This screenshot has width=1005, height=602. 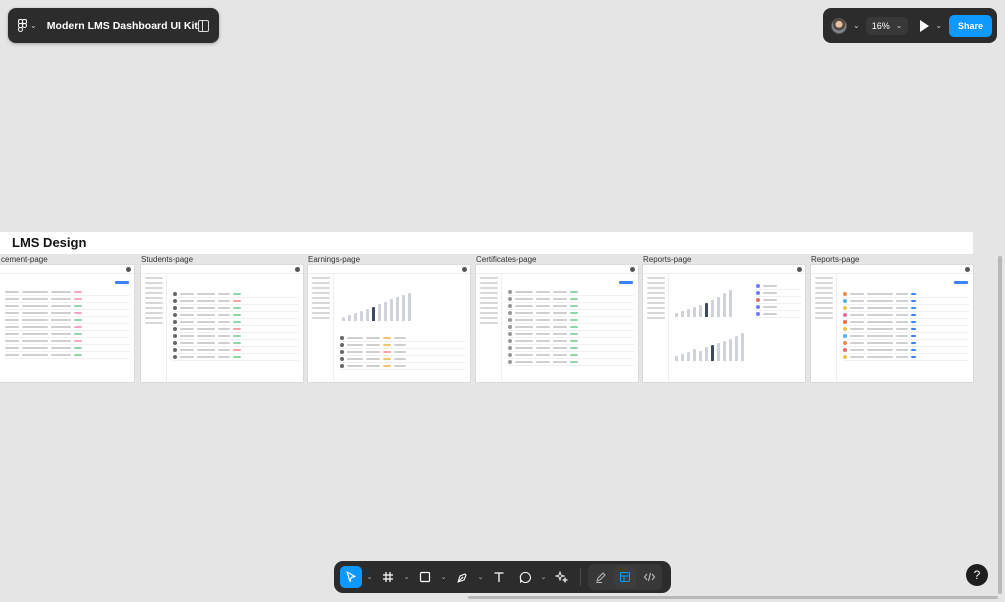 I want to click on top-right-toolbar: ⌄ 16% ⌄ ⌄ Share, so click(x=910, y=25).